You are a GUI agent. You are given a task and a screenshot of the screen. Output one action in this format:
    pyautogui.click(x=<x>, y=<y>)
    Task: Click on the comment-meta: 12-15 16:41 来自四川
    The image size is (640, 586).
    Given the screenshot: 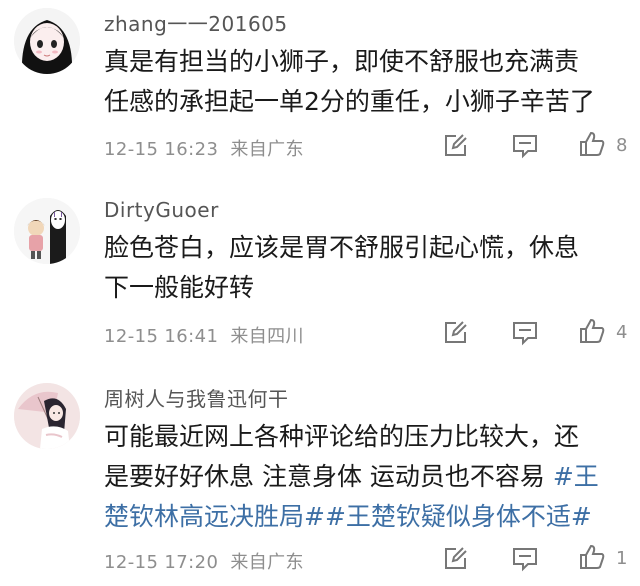 What is the action you would take?
    pyautogui.click(x=204, y=335)
    